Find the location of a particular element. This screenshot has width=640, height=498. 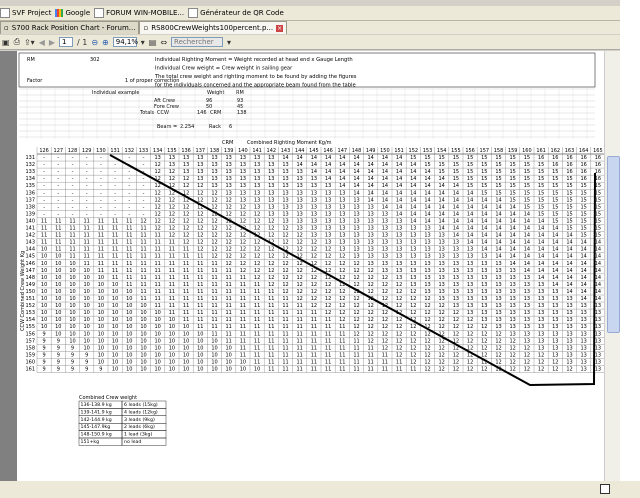

bookmark-1: Google is located at coordinates (72, 13).